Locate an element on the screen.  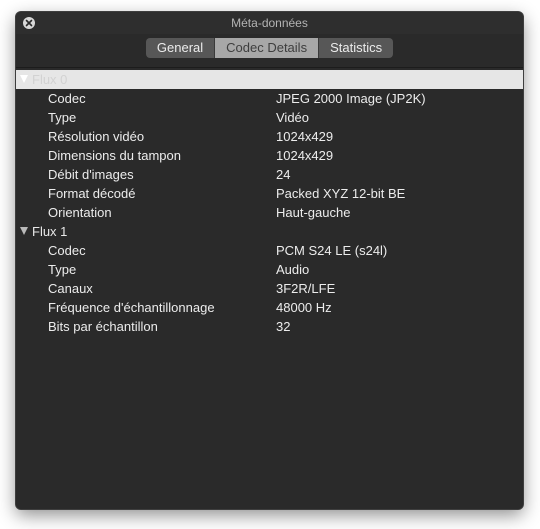
tab-statistics: Statistics is located at coordinates (356, 48).